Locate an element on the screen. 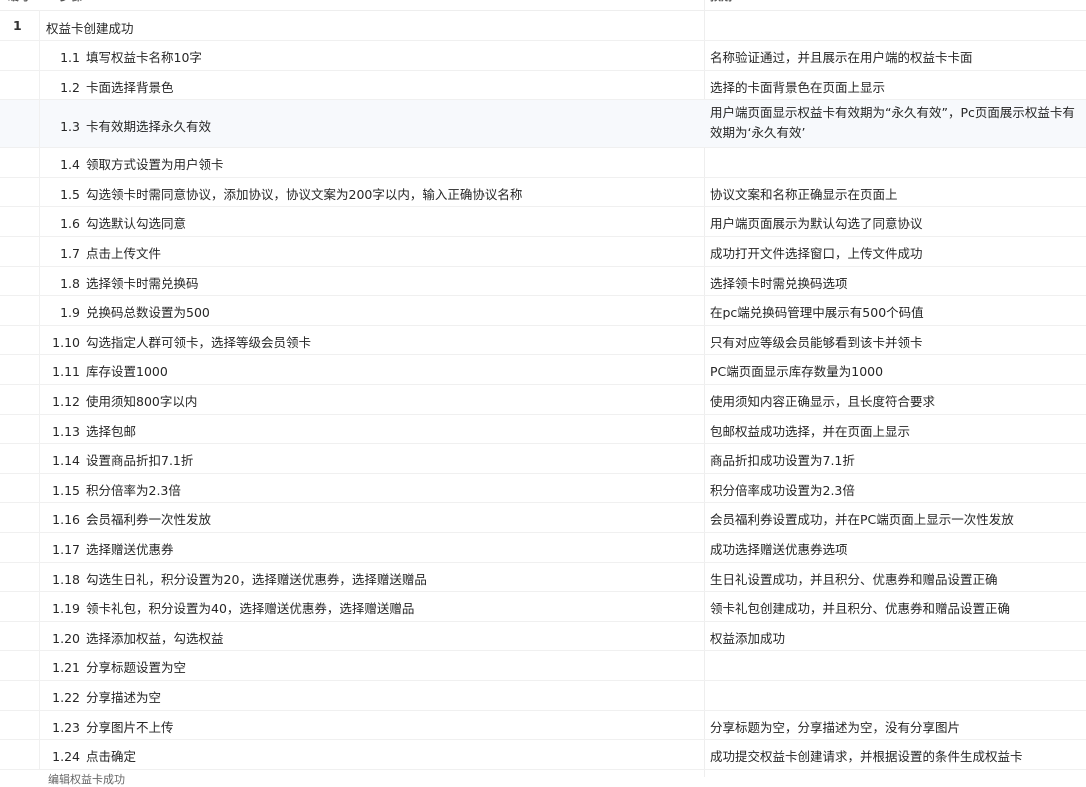 The height and width of the screenshot is (787, 1086). step-number: 1.8 is located at coordinates (70, 283).